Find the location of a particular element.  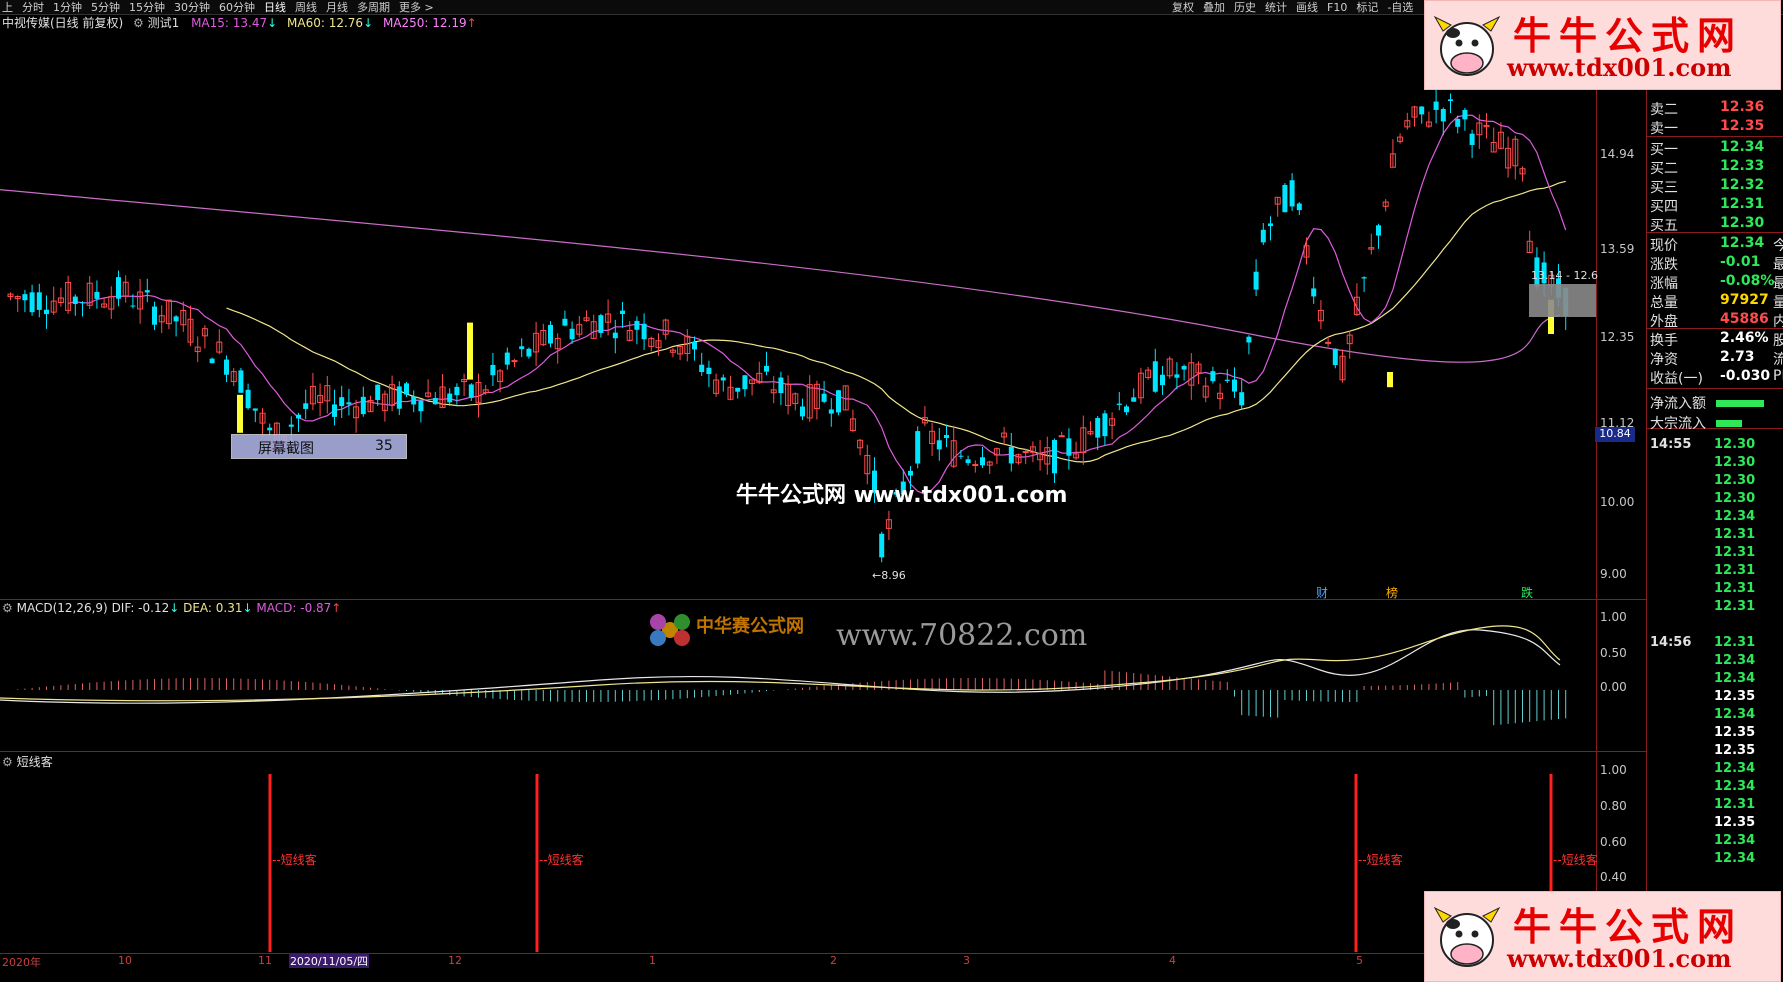

fund-flow-bar is located at coordinates (1729, 423).